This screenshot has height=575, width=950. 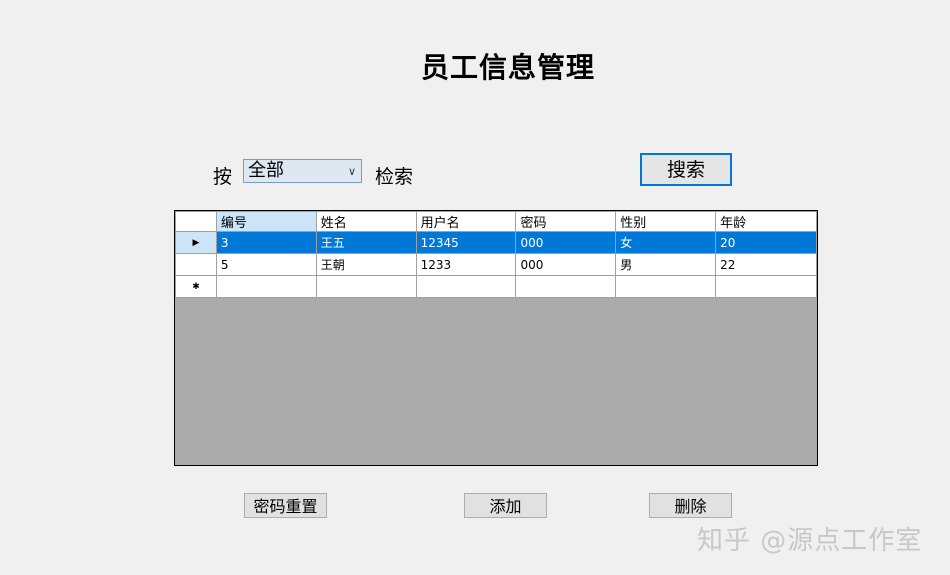 I want to click on table-cell: 王五, so click(x=366, y=242).